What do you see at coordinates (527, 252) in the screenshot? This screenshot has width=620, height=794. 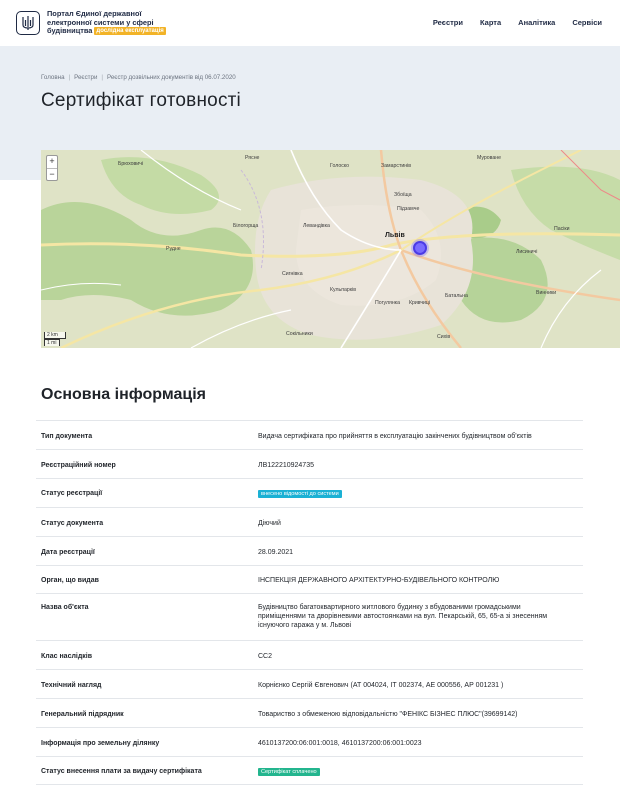 I see `map-label-lysynychi: Лисиничі` at bounding box center [527, 252].